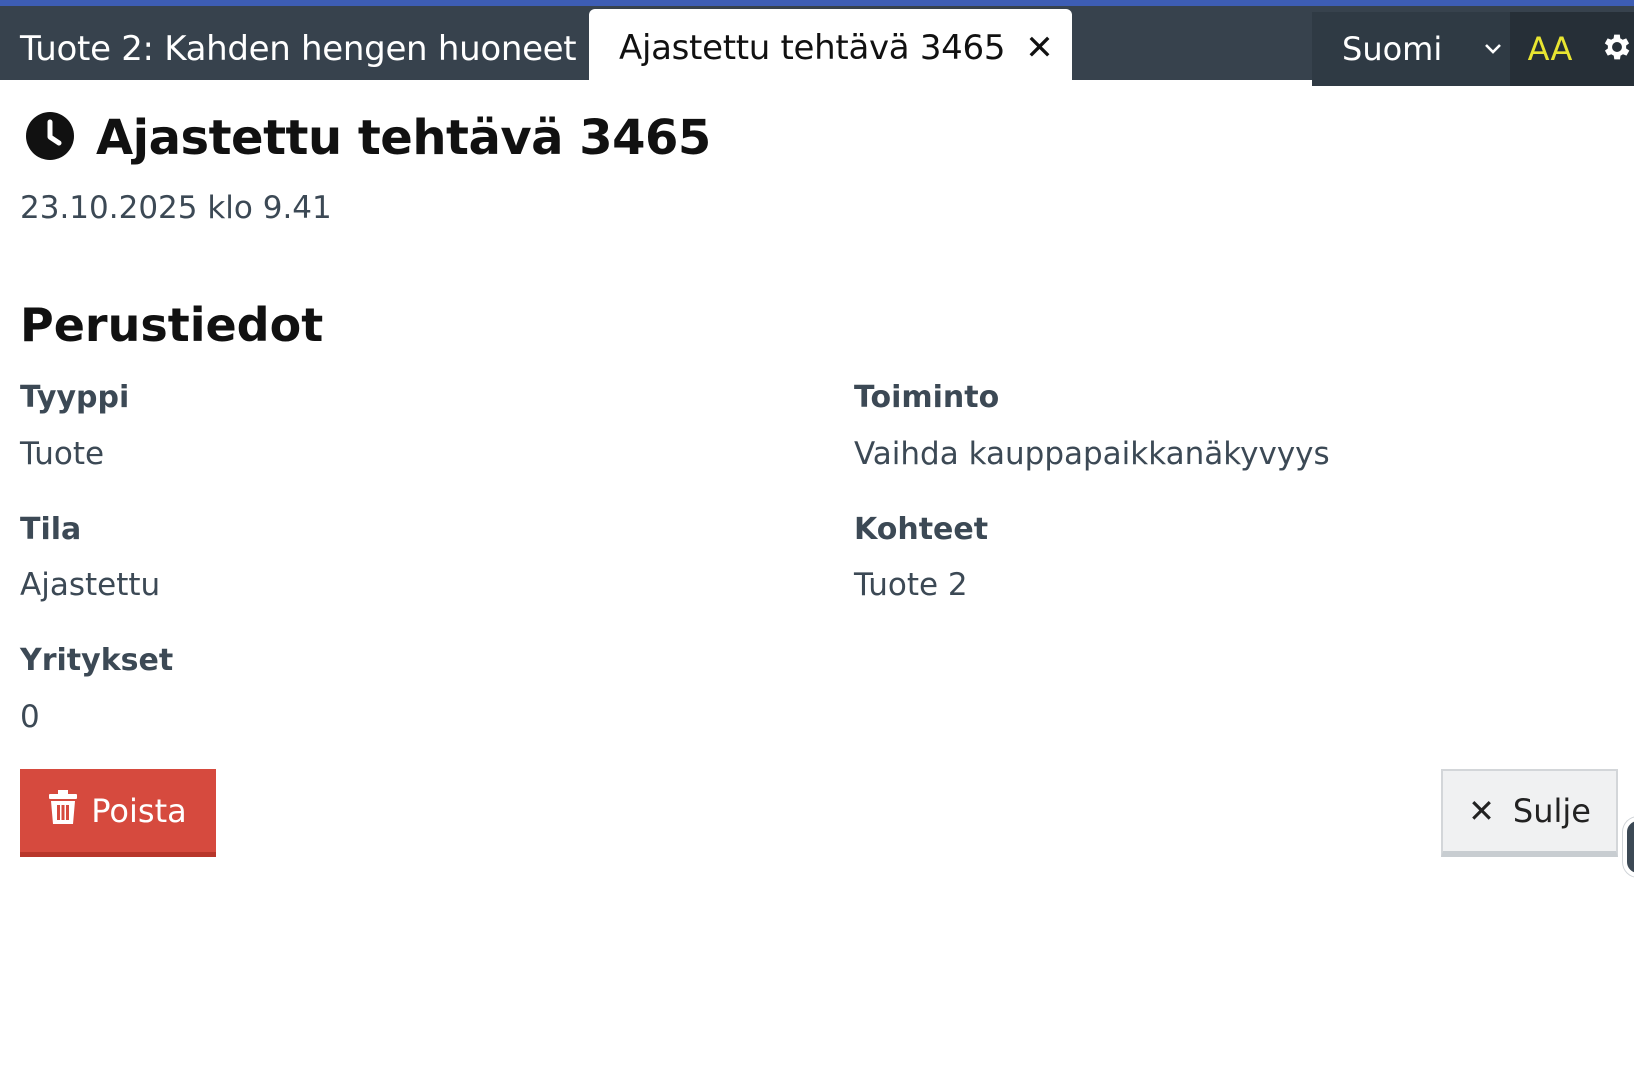 The image size is (1634, 1072). Describe the element at coordinates (812, 47) in the screenshot. I see `tab-label: Ajastettu tehtävä 3465` at that location.